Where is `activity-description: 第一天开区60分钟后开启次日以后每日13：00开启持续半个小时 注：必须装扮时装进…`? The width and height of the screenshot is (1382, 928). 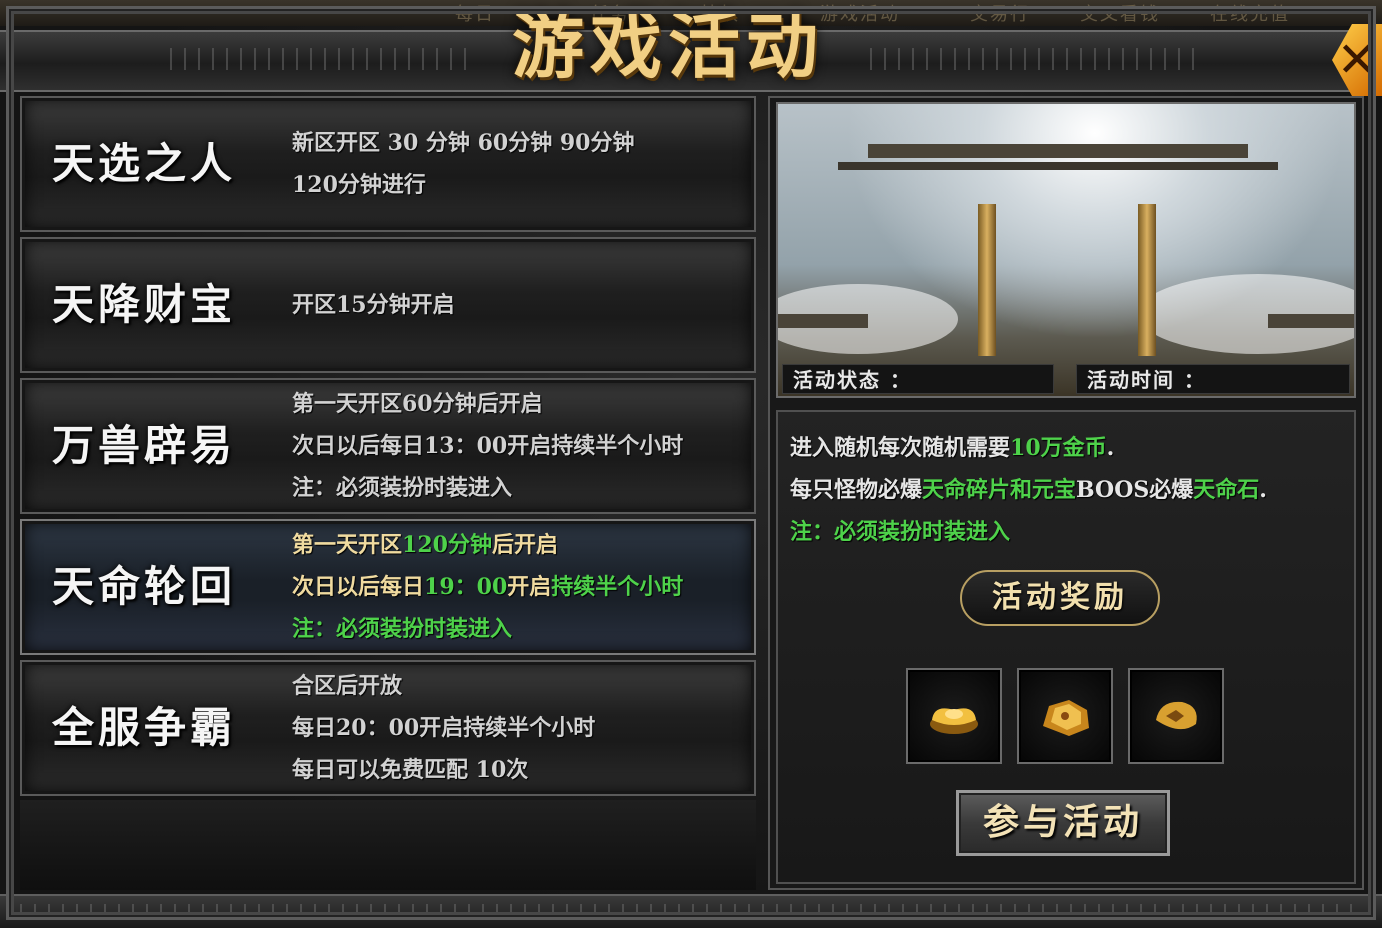 activity-description: 第一天开区60分钟后开启次日以后每日13：00开启持续半个小时 注：必须装扮时装进… is located at coordinates (522, 446).